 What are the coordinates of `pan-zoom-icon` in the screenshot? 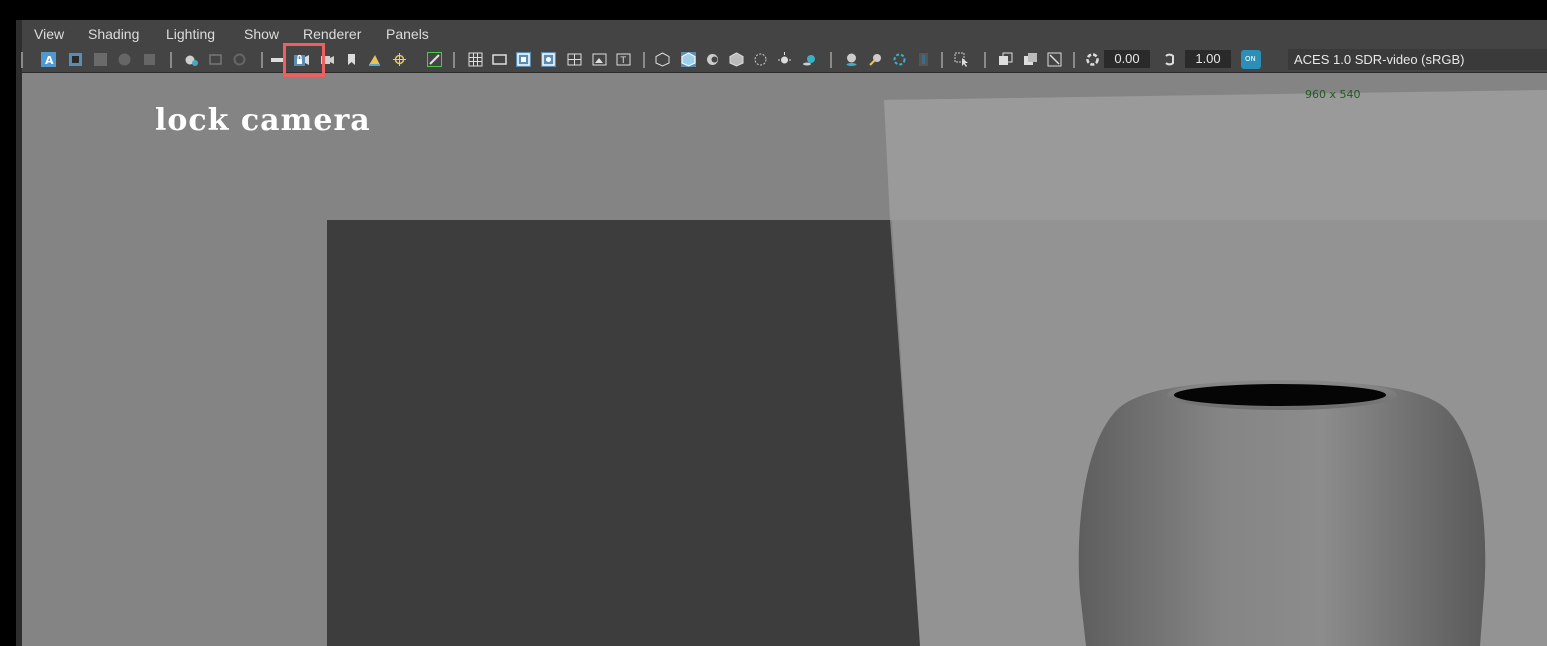 It's located at (399, 59).